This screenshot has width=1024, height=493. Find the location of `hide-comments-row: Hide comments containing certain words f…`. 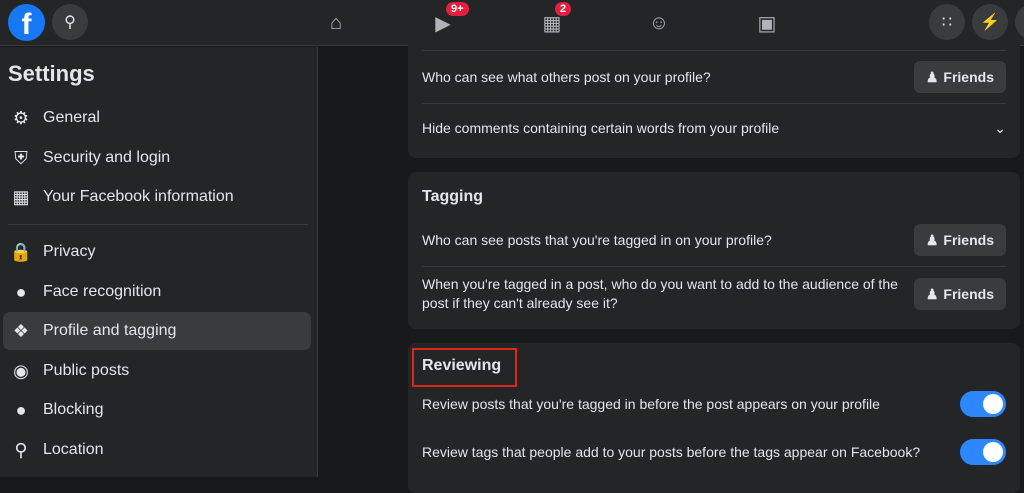

hide-comments-row: Hide comments containing certain words f… is located at coordinates (714, 128).